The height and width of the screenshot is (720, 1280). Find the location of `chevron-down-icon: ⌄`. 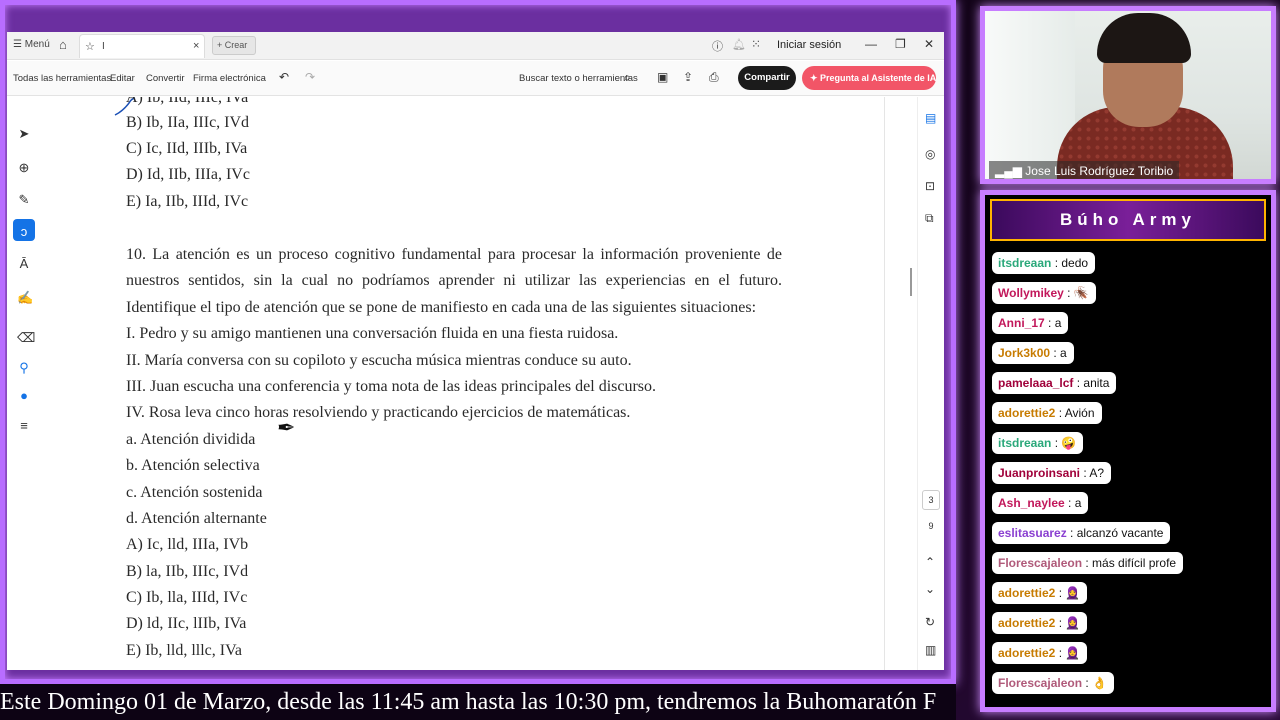

chevron-down-icon: ⌄ is located at coordinates (930, 589).